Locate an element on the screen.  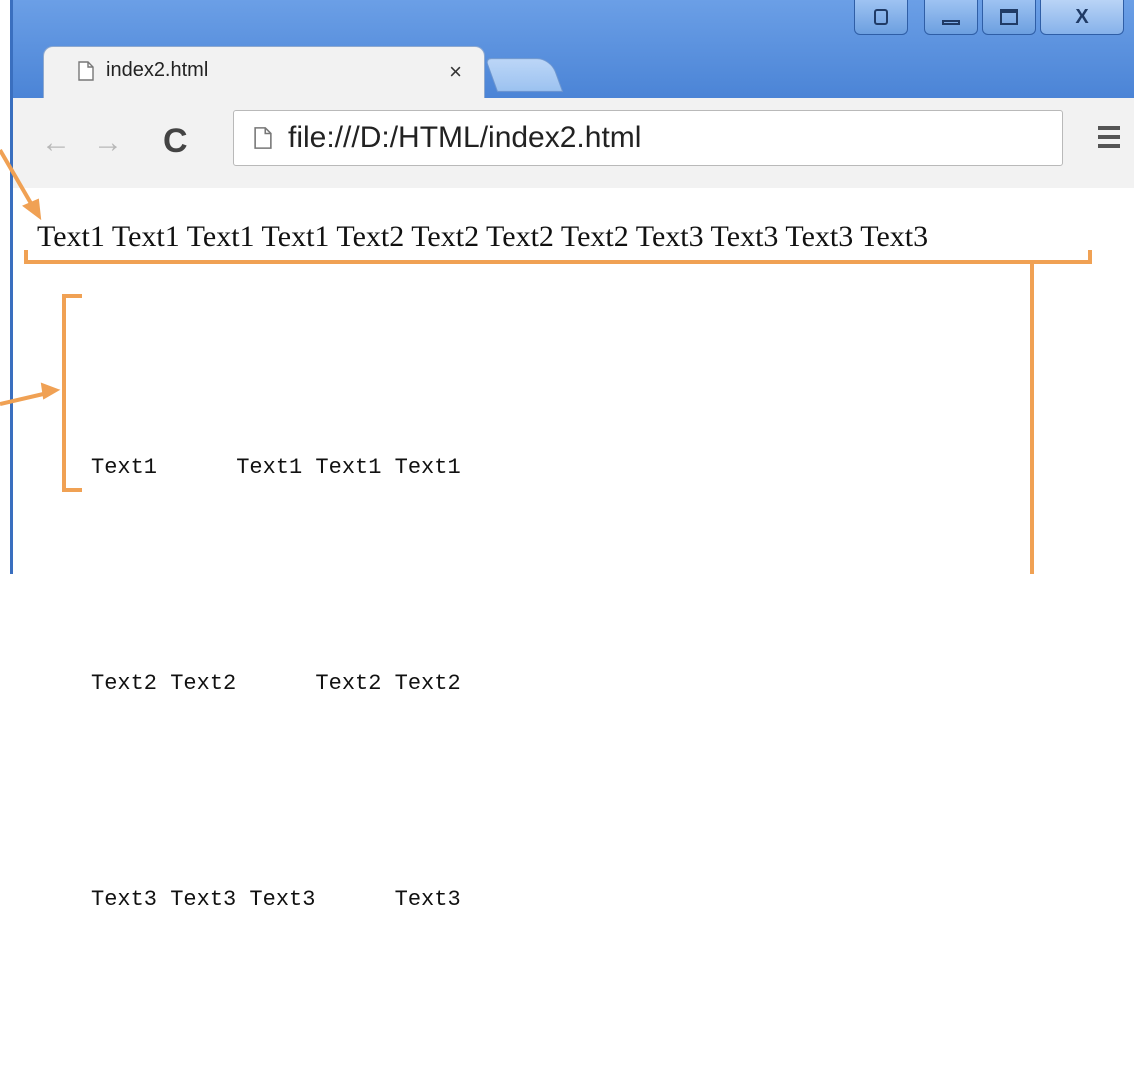
minimize-icon is located at coordinates (951, 22).